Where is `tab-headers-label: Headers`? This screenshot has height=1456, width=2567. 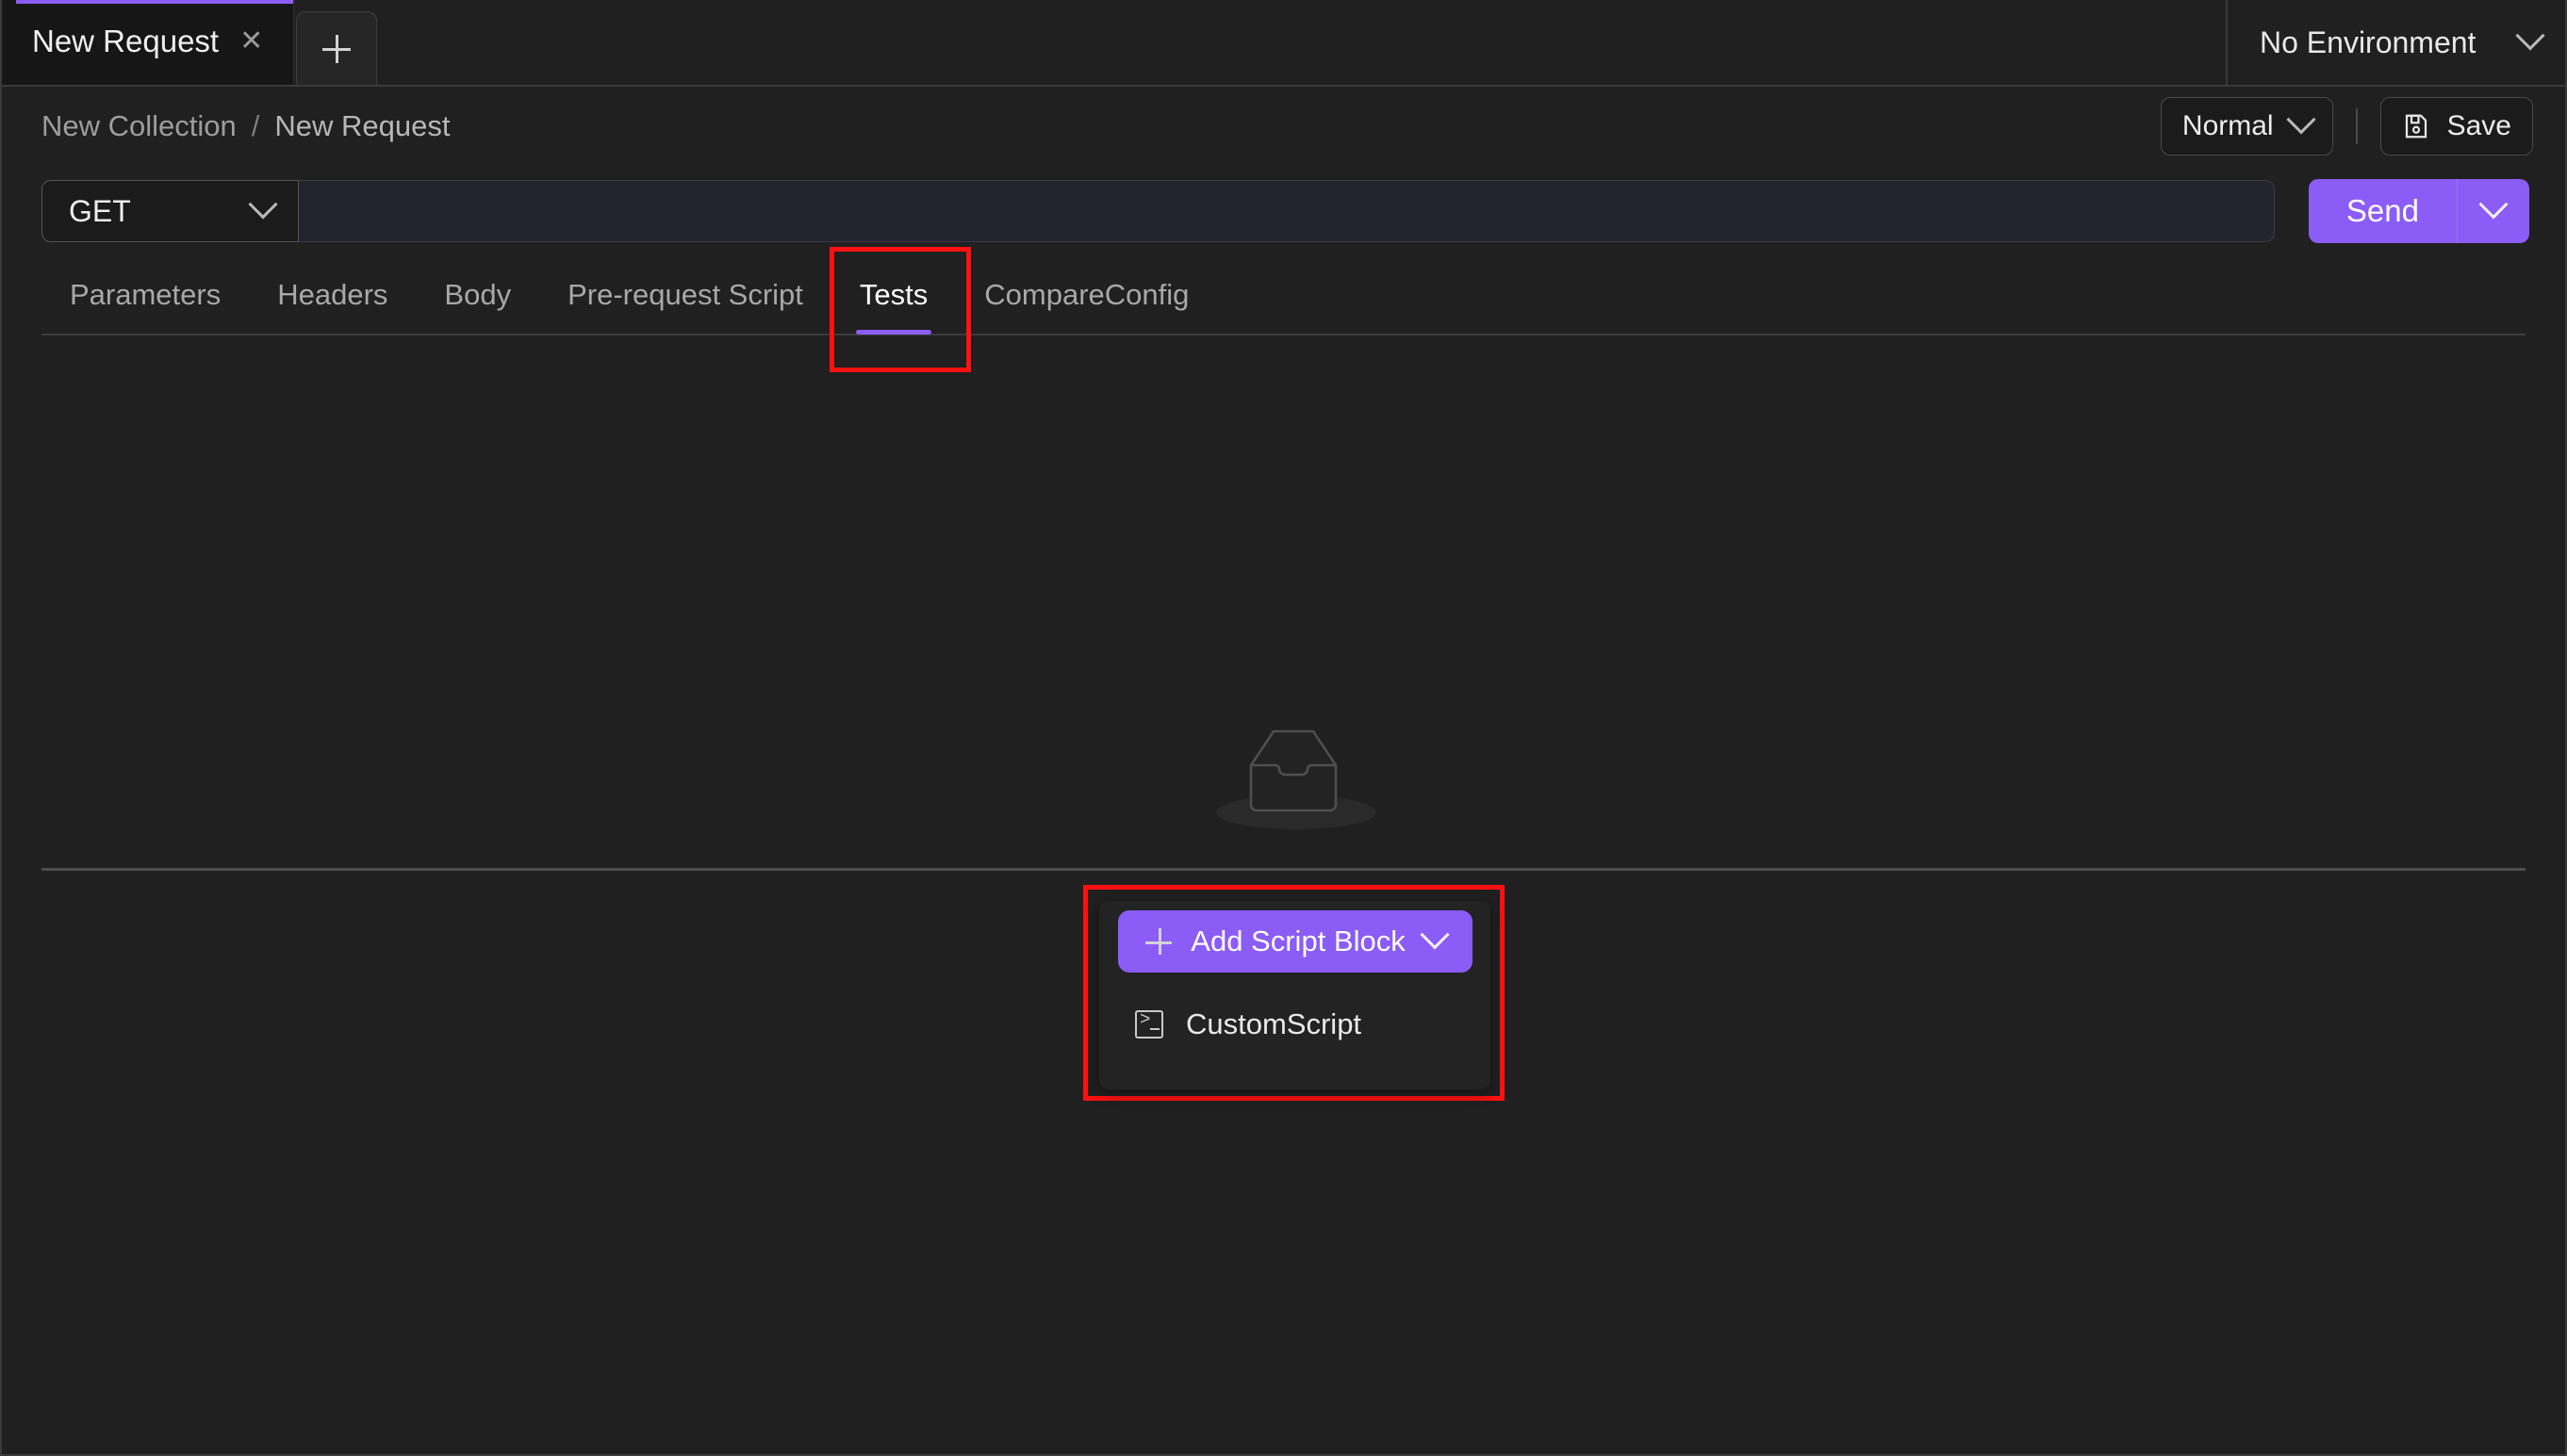 tab-headers-label: Headers is located at coordinates (332, 294).